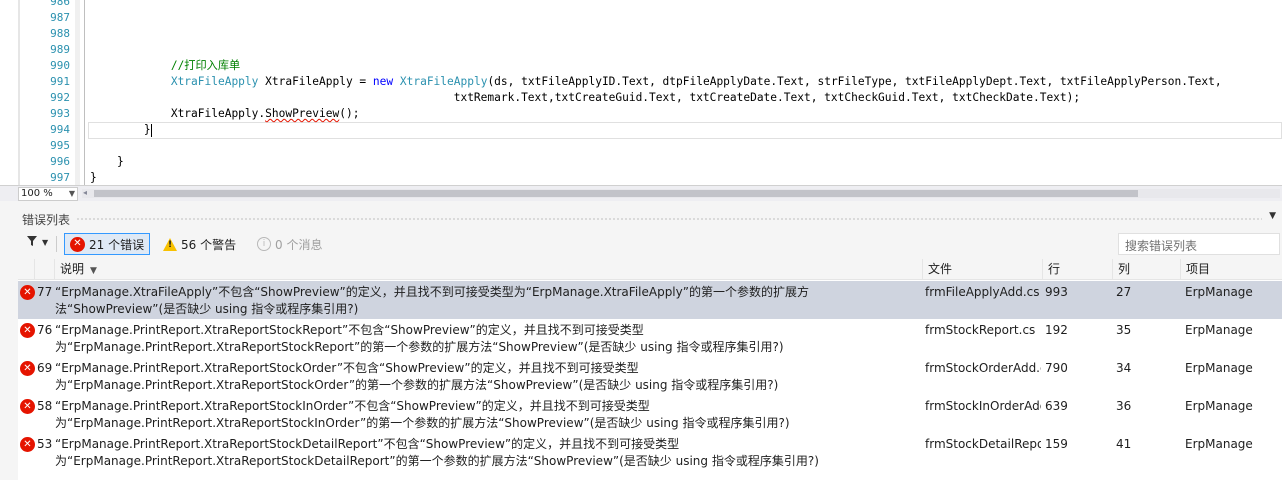  Describe the element at coordinates (1056, 444) in the screenshot. I see `error-line: 159` at that location.